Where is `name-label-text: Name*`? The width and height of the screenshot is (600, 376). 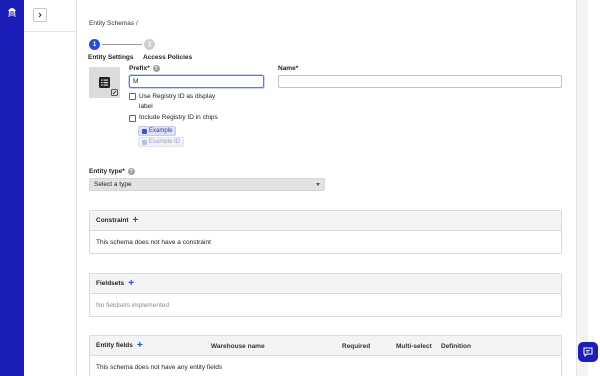 name-label-text: Name* is located at coordinates (288, 68).